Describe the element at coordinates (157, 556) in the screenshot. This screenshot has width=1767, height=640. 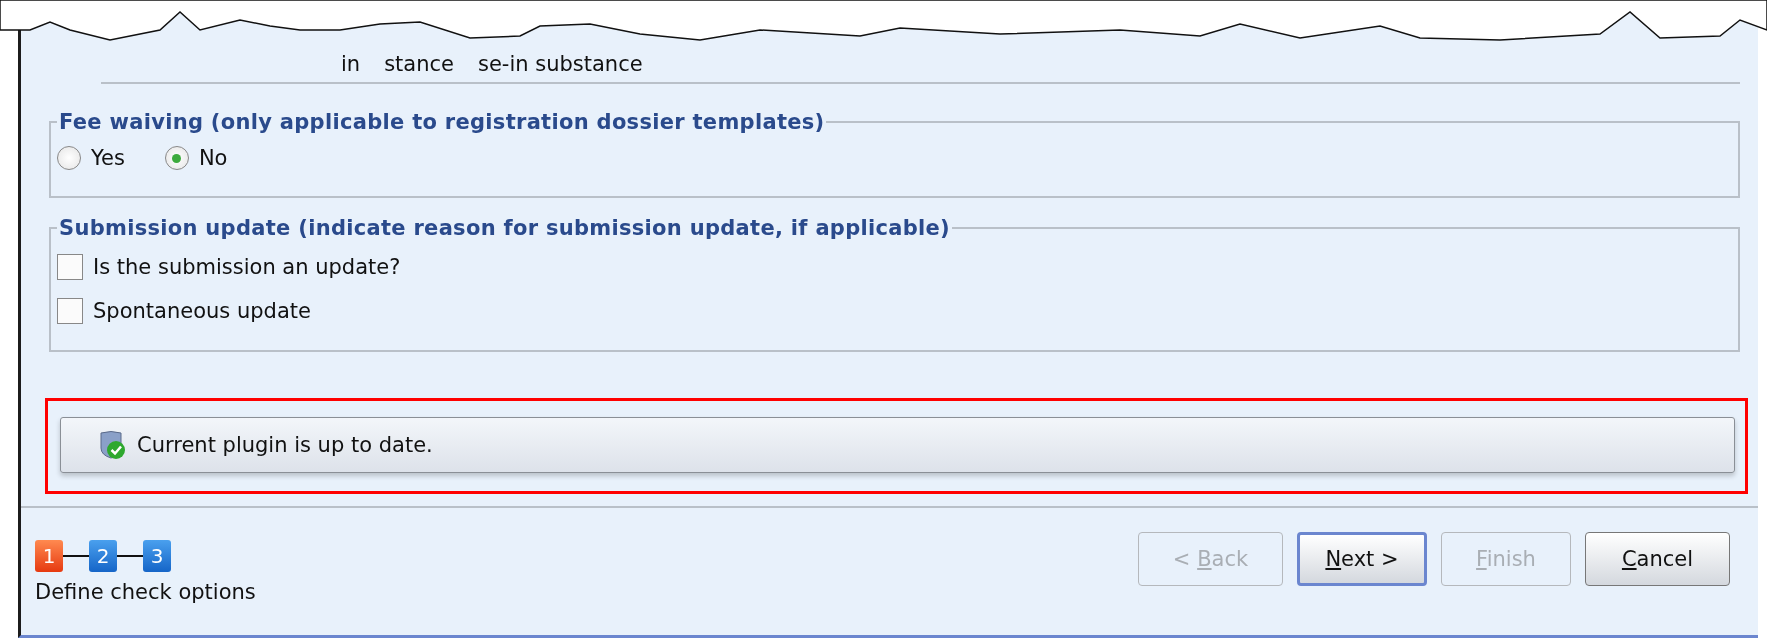
I see `step-marker: 3` at that location.